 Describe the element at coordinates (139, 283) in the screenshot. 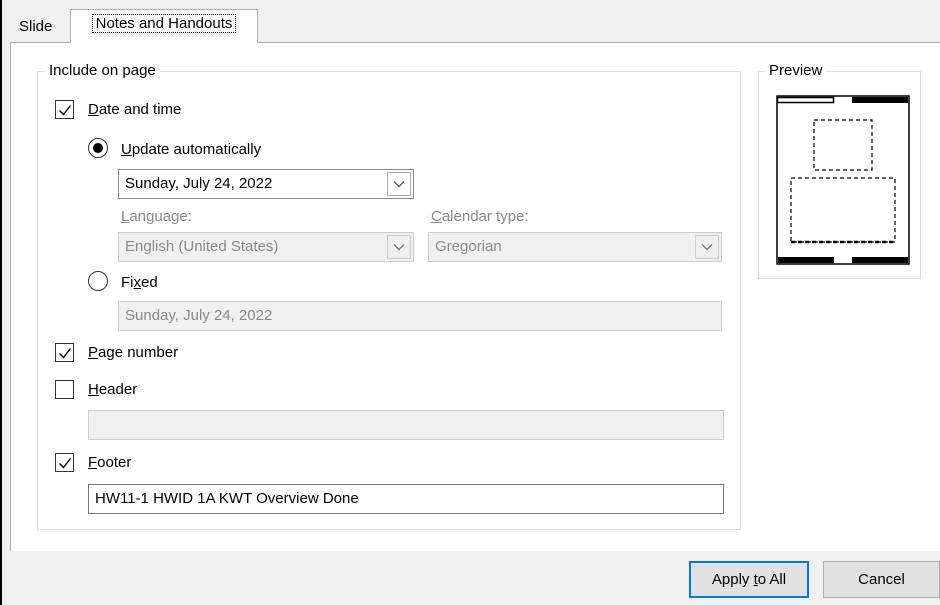

I see `fixed-label: Fixed` at that location.